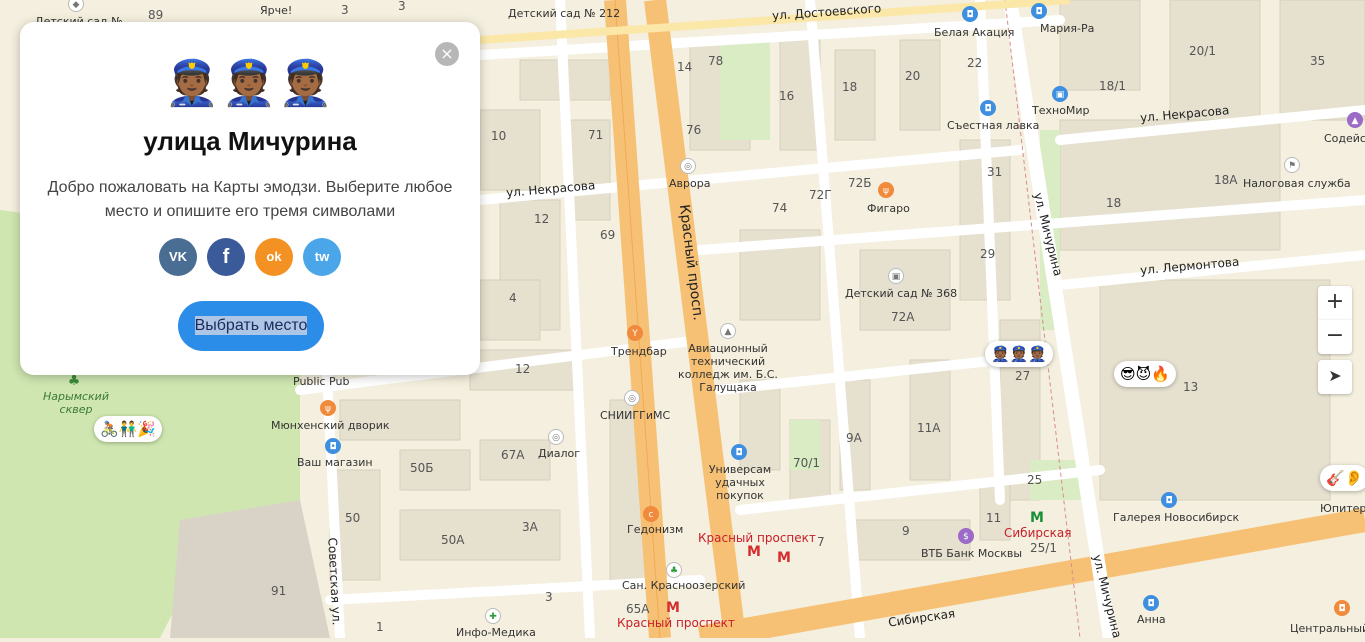 This screenshot has width=1365, height=642. What do you see at coordinates (1019, 354) in the screenshot?
I see `emoji-pin: 👮🏾👮🏾👮🏾` at bounding box center [1019, 354].